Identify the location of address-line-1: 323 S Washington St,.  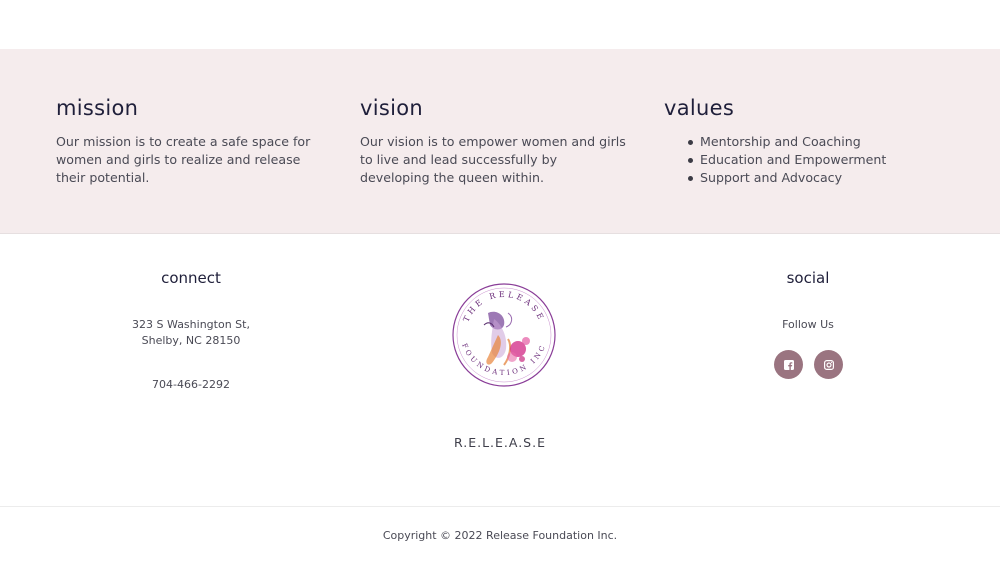
(191, 324).